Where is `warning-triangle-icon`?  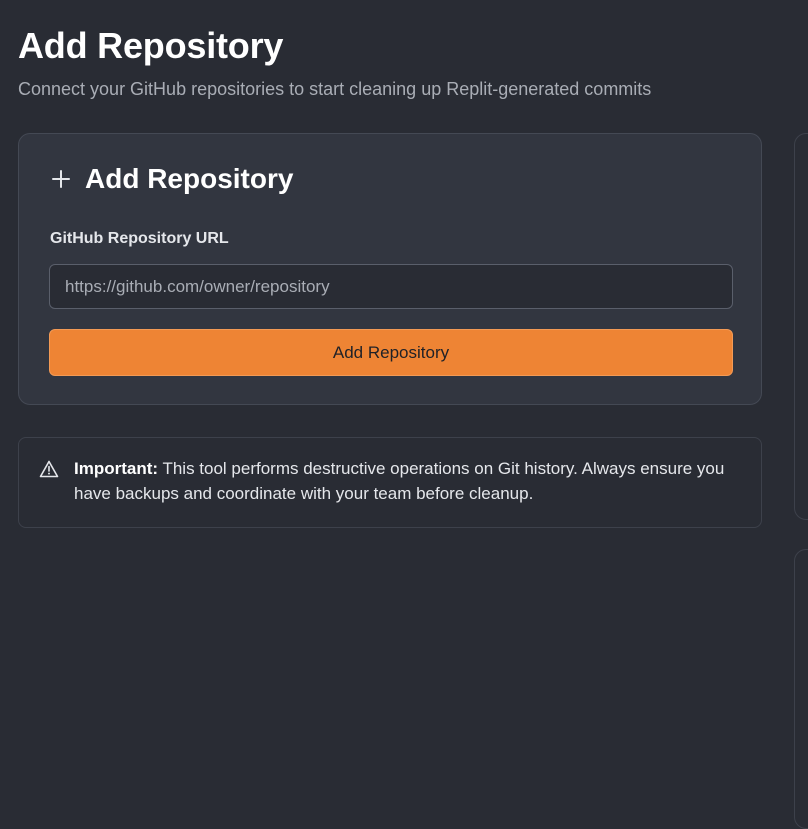
warning-triangle-icon is located at coordinates (49, 469).